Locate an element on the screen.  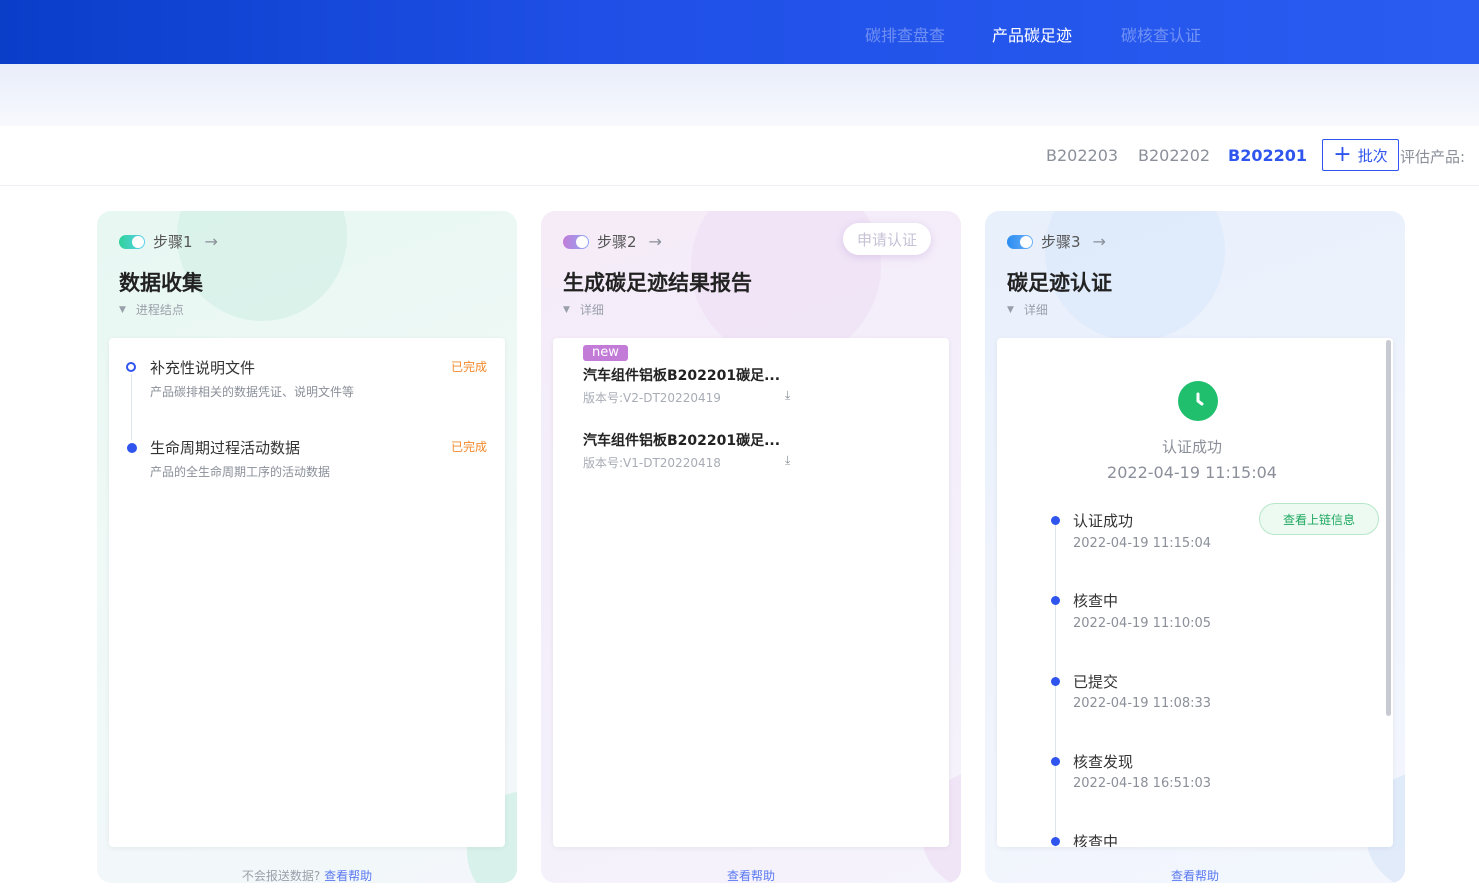
timeline-time: 2022-04-19 11:15:04 is located at coordinates (1142, 543).